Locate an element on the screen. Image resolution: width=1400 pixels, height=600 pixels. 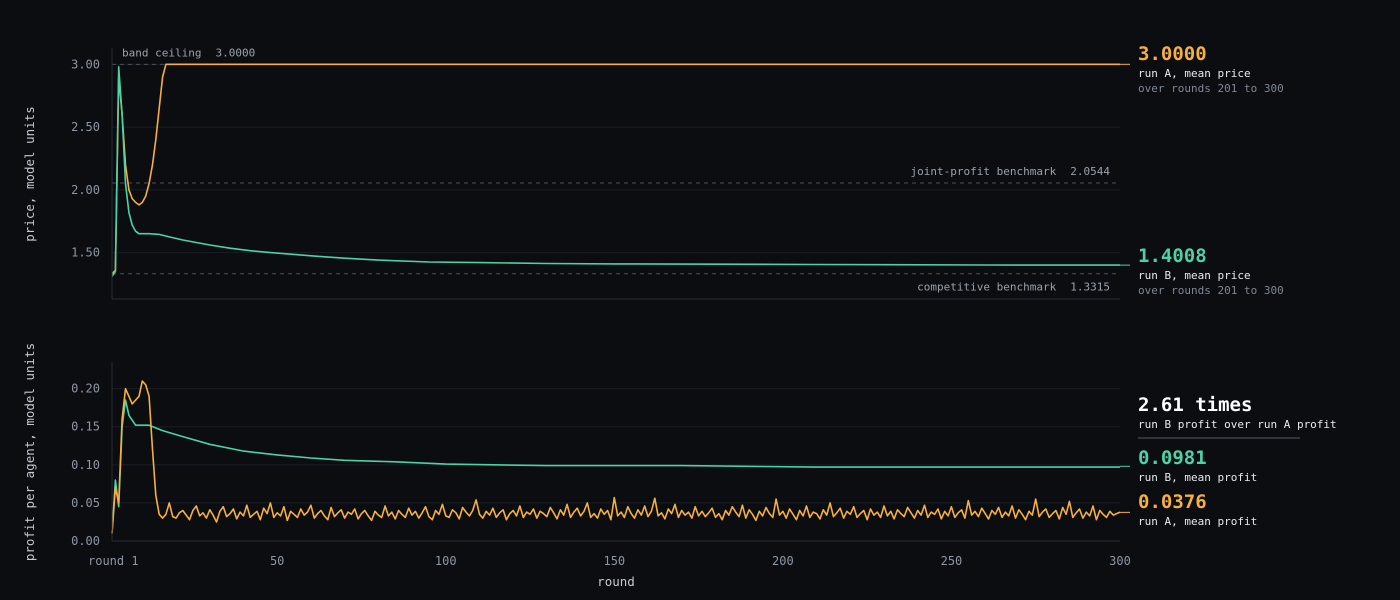
reference-line-label: joint-profit benchmark 2.0544 is located at coordinates (1011, 171).